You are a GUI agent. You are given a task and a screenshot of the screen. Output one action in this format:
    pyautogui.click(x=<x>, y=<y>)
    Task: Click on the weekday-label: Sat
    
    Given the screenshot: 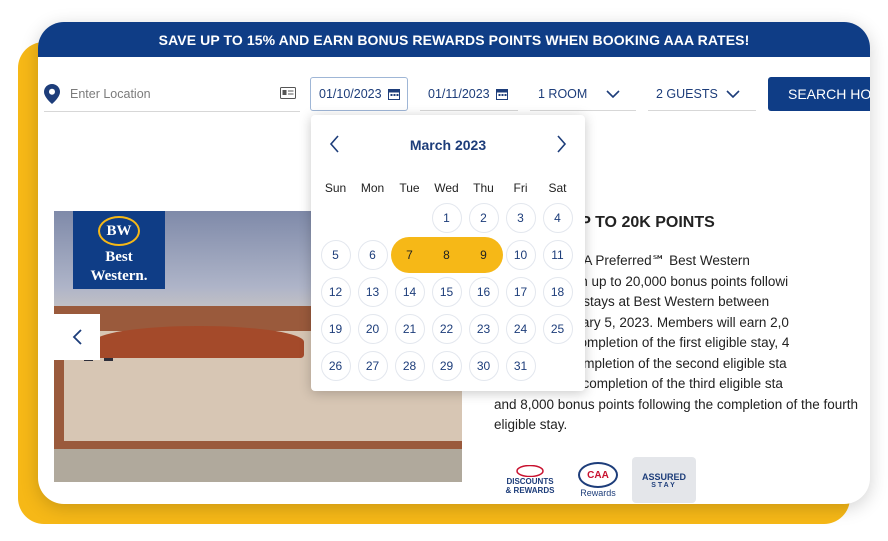 What is the action you would take?
    pyautogui.click(x=557, y=188)
    